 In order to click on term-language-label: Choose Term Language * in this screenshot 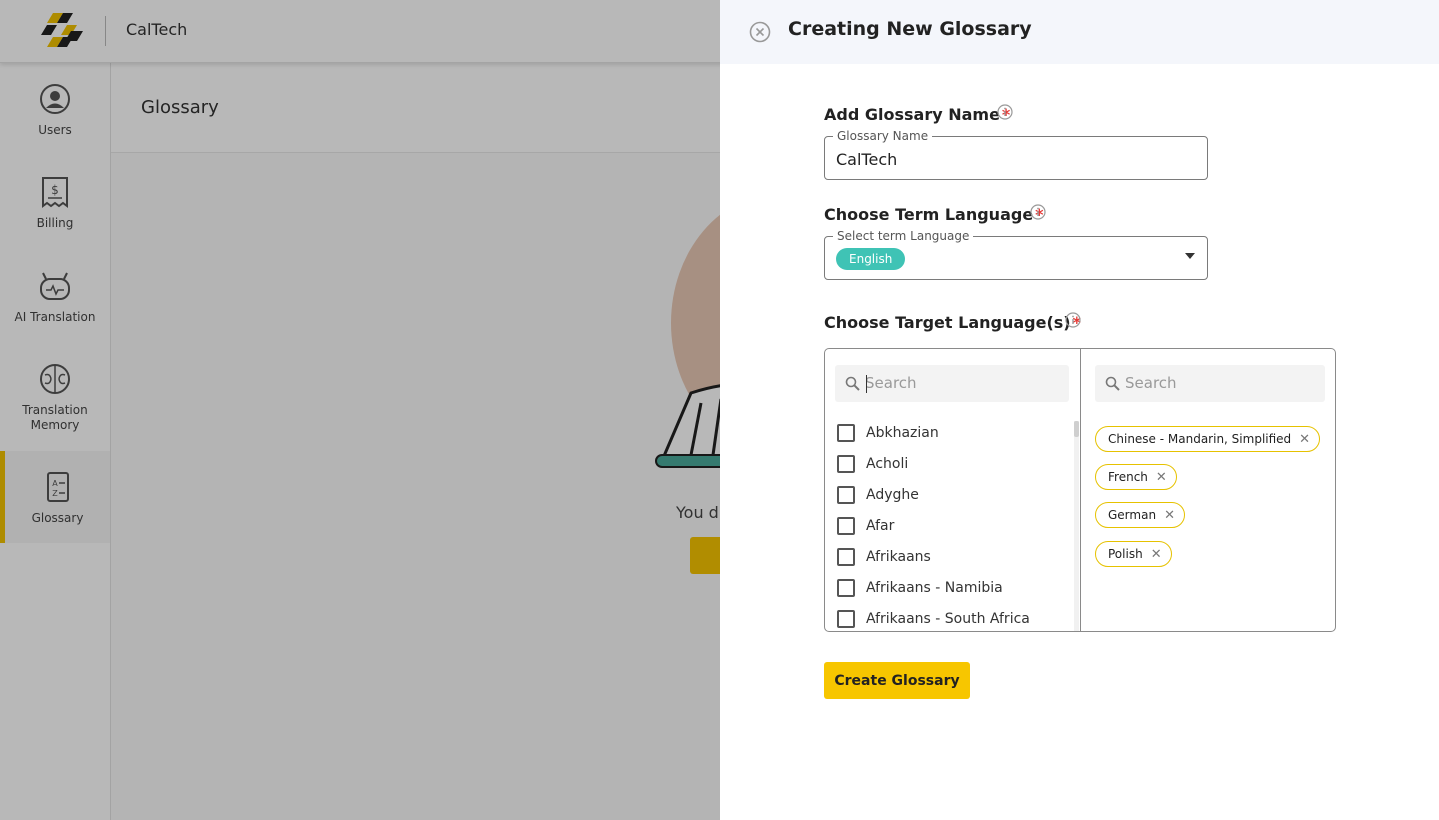, I will do `click(934, 214)`.